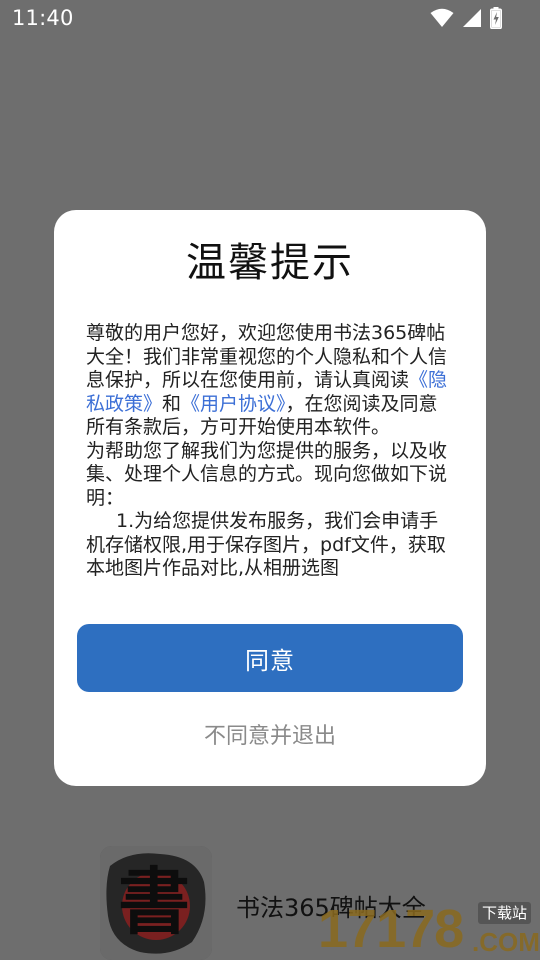 The image size is (540, 960). What do you see at coordinates (270, 18) in the screenshot?
I see `status-bar: 11:40` at bounding box center [270, 18].